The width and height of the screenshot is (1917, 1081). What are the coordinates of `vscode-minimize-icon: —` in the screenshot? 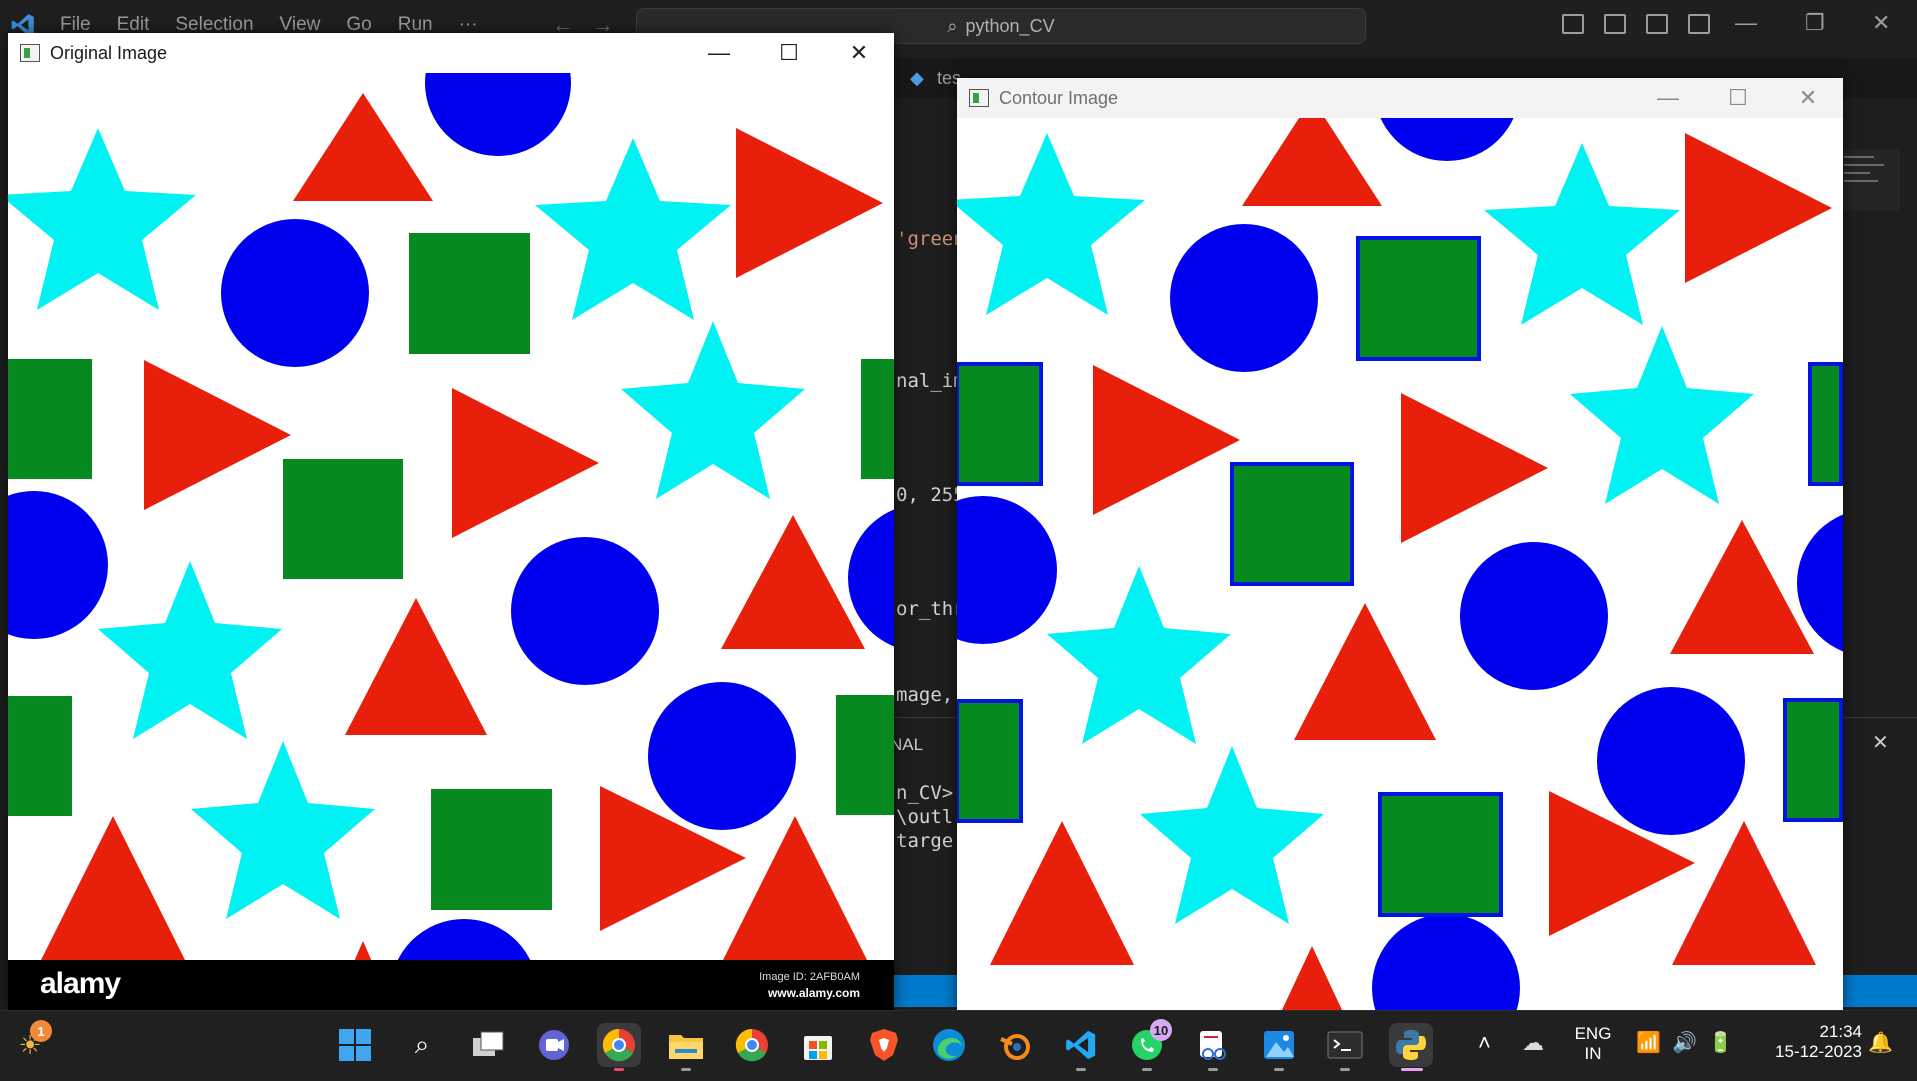 It's located at (1746, 23).